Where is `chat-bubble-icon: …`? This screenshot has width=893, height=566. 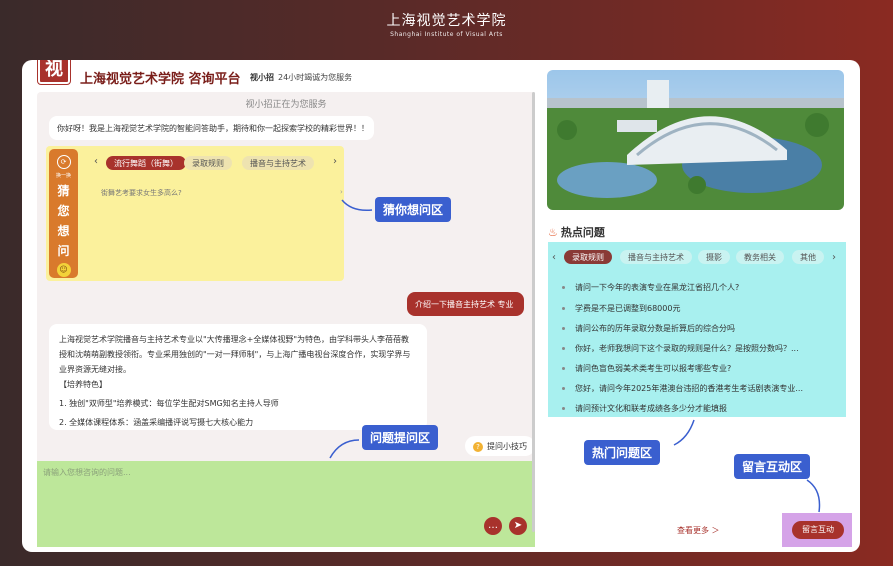 chat-bubble-icon: … is located at coordinates (493, 526).